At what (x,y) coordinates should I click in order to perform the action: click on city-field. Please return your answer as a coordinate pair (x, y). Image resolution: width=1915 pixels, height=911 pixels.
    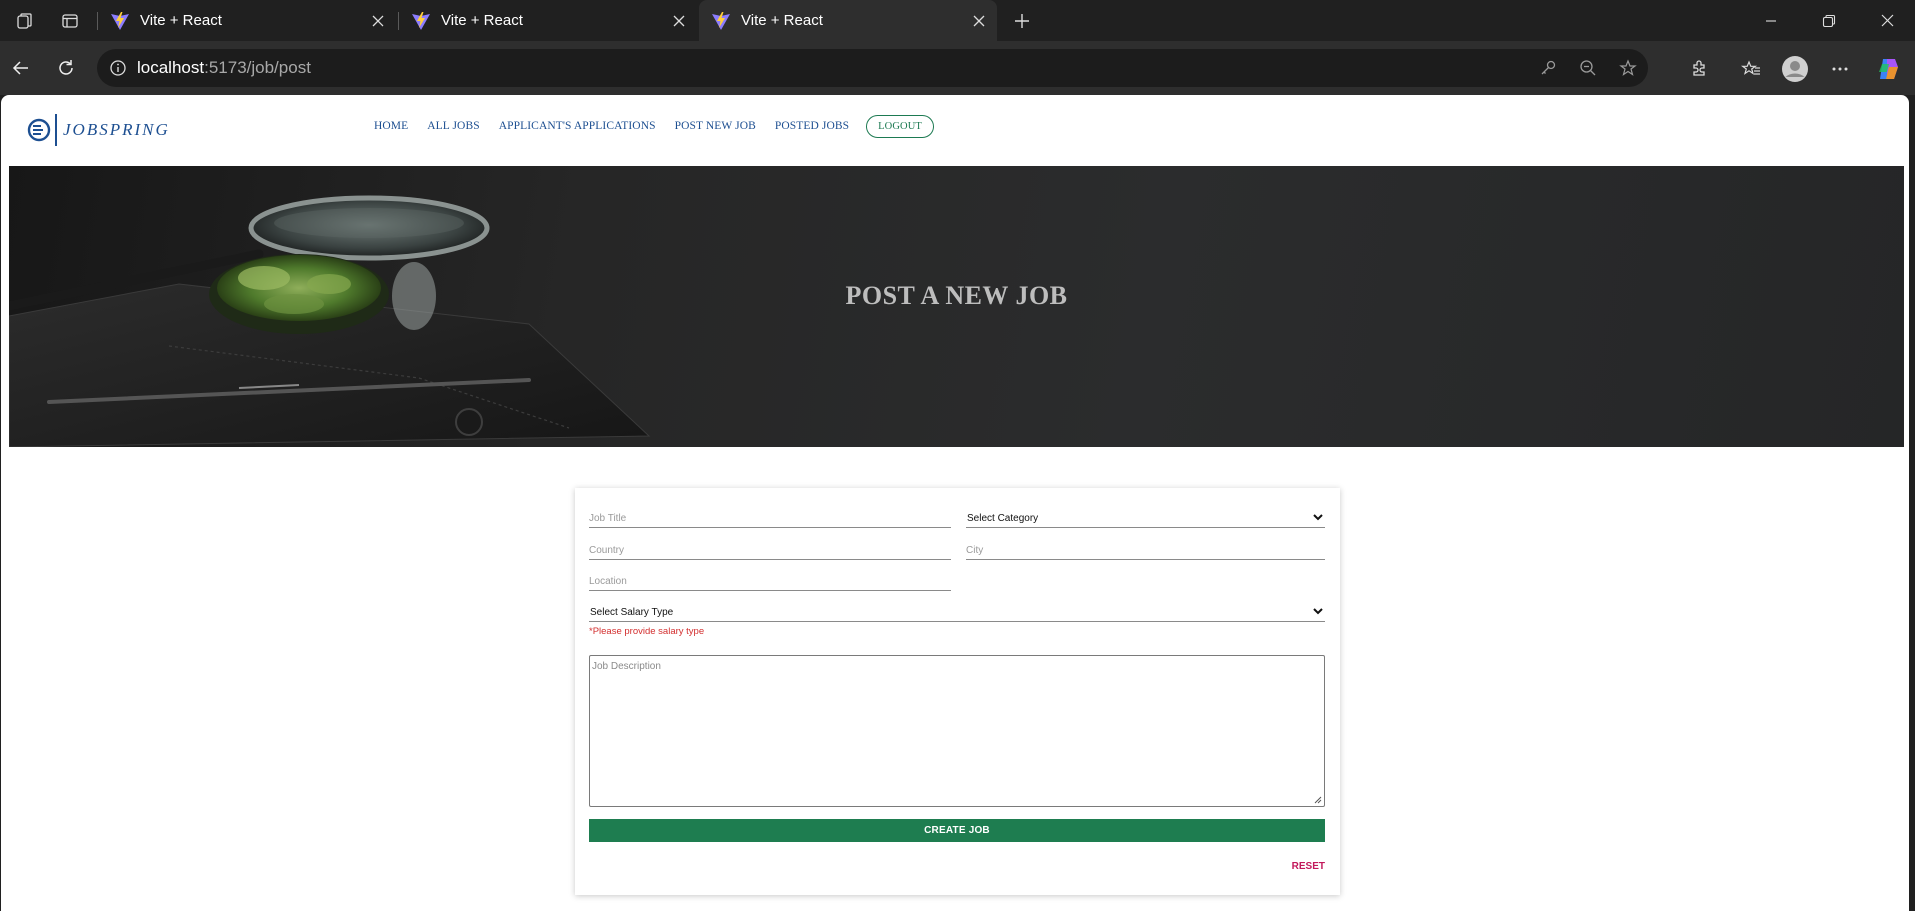
    Looking at the image, I should click on (1145, 548).